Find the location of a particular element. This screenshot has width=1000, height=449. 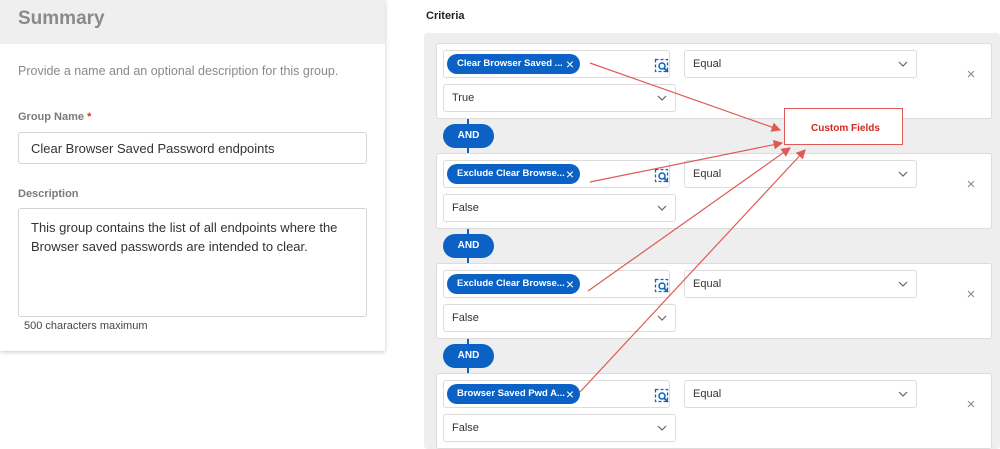

field-chip: Browser Saved Pwd A... × is located at coordinates (513, 394).